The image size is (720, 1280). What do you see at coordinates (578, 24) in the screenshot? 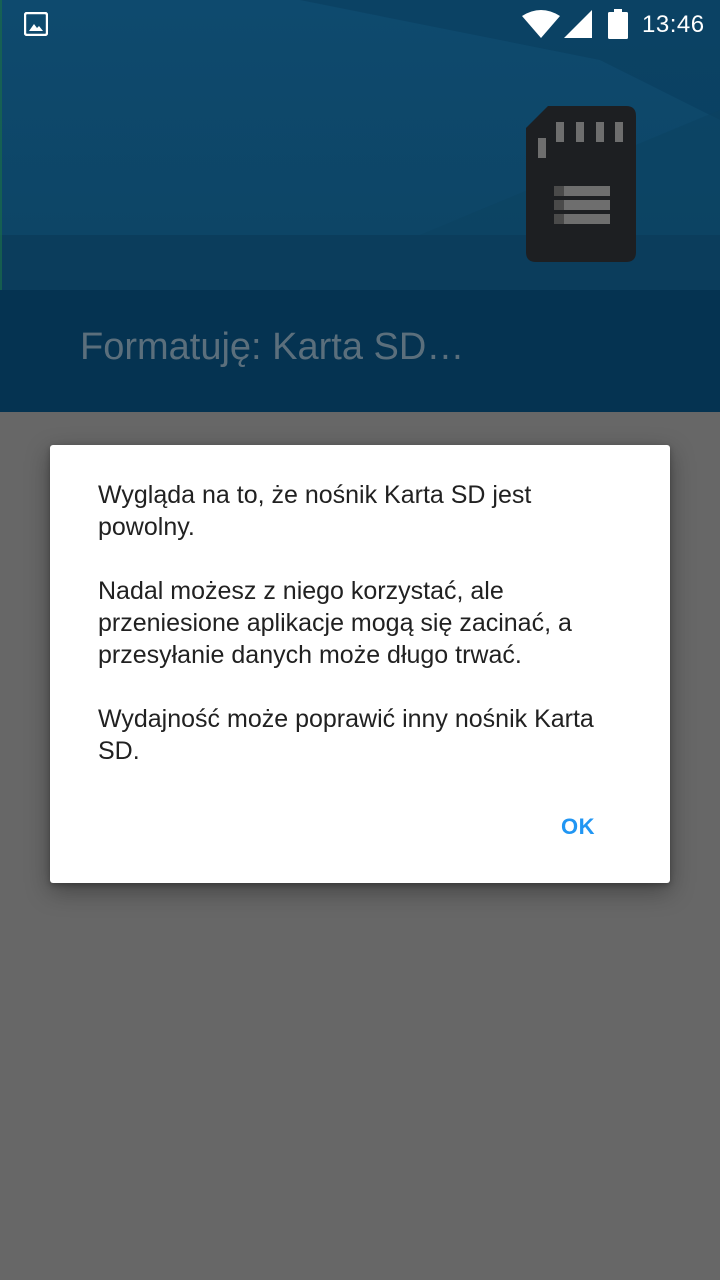
I see `signal-icon` at bounding box center [578, 24].